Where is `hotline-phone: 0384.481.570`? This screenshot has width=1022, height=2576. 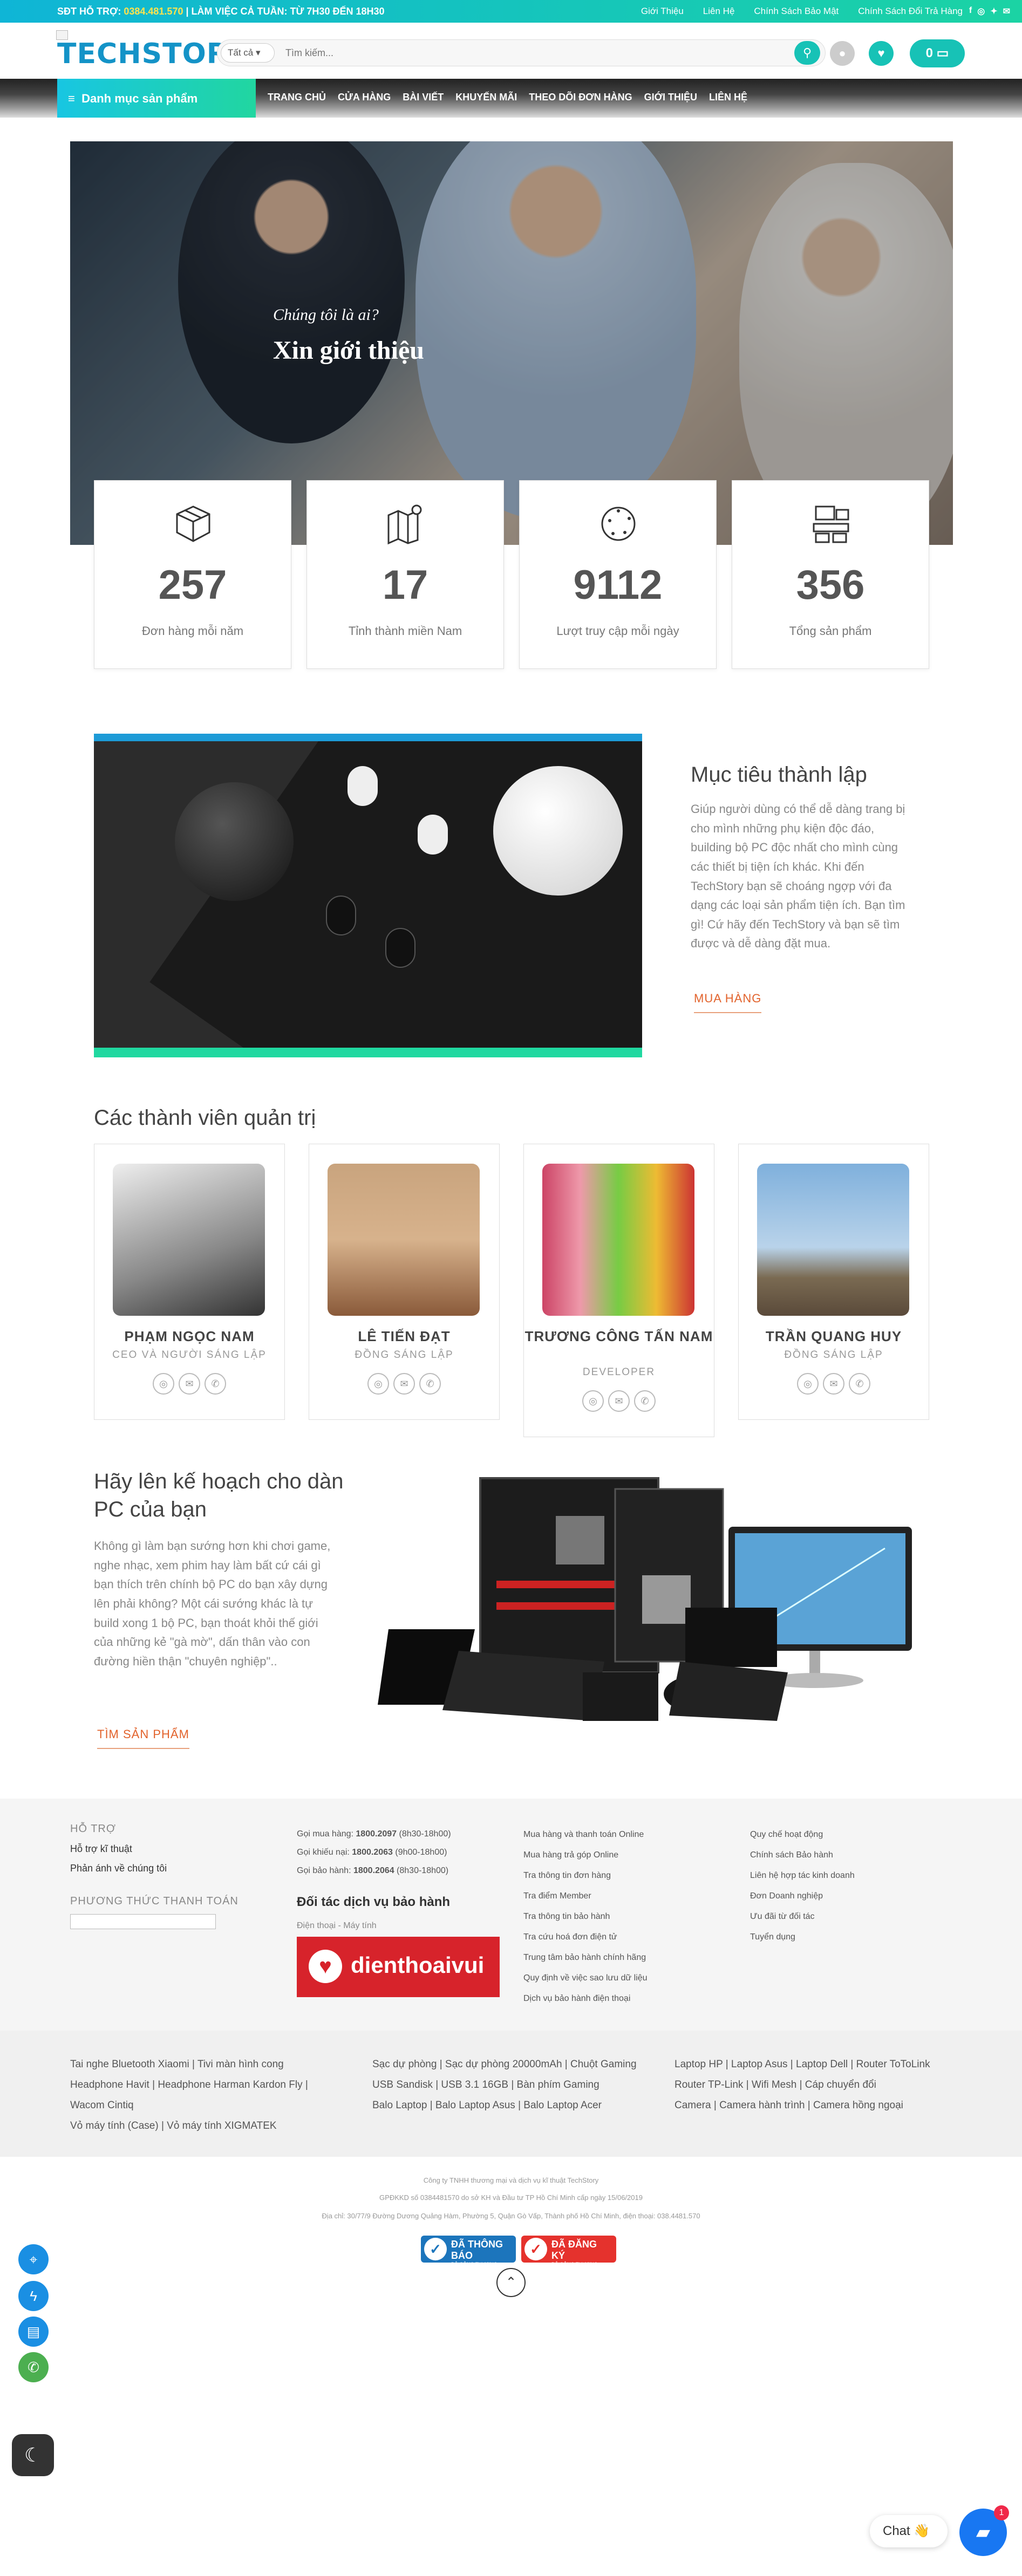
hotline-phone: 0384.481.570 is located at coordinates (153, 11).